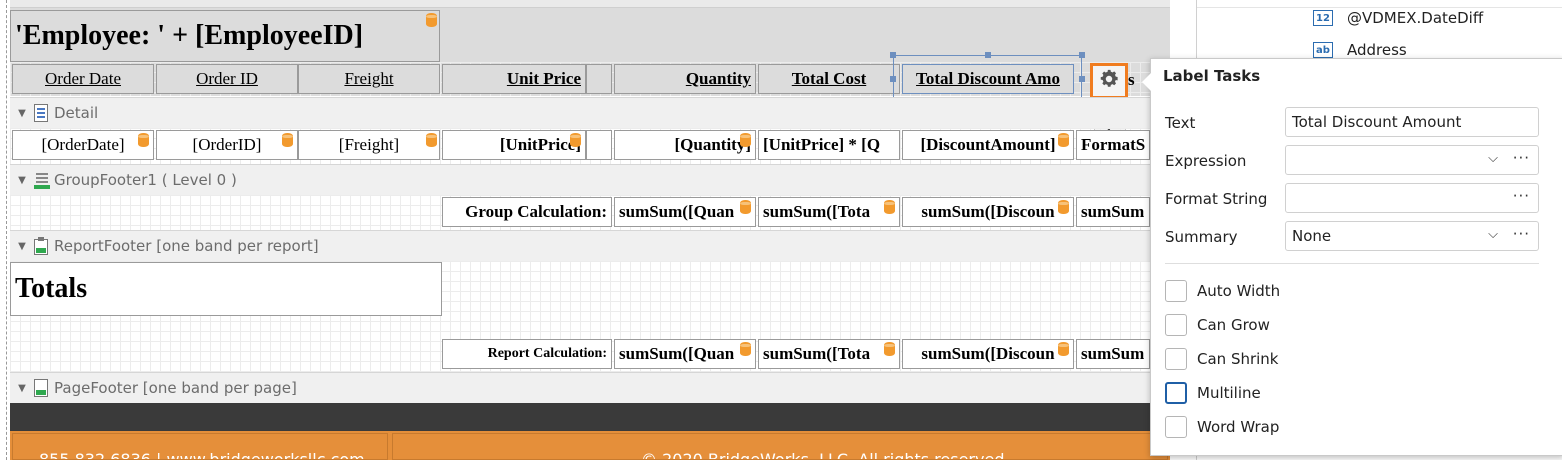 This screenshot has height=460, width=1562. I want to click on can-grow-label: Can Grow, so click(1233, 325).